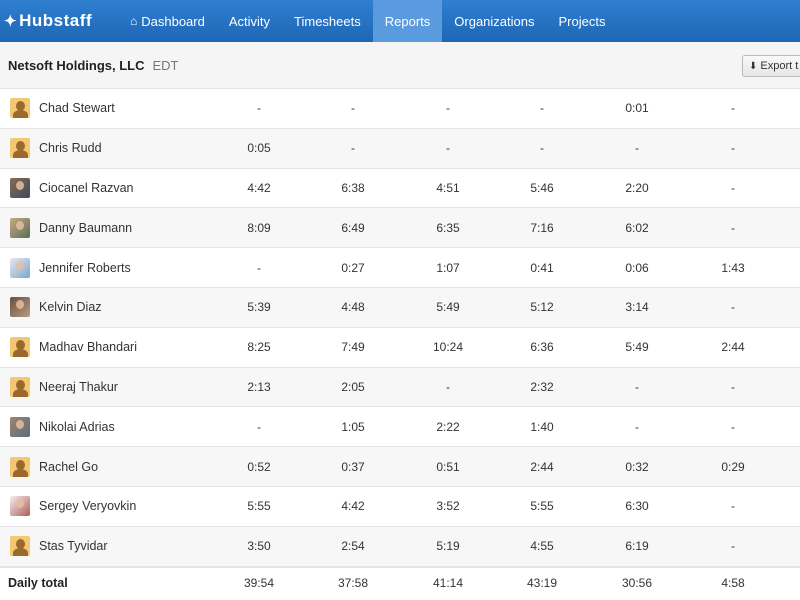 The height and width of the screenshot is (600, 800). I want to click on time-cell: 8:09, so click(259, 227).